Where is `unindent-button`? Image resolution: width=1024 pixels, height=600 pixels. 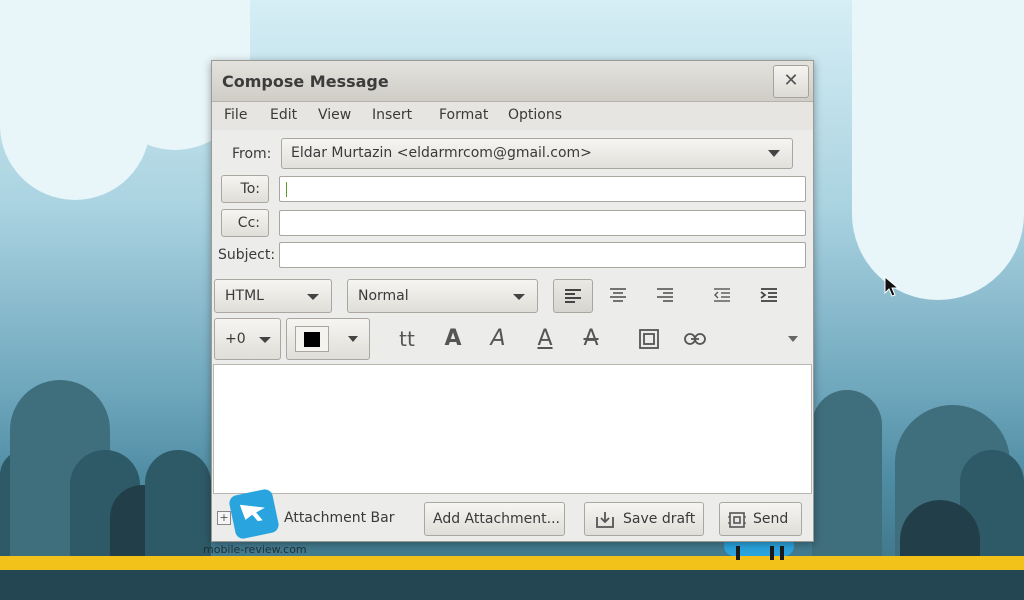
unindent-button is located at coordinates (723, 296).